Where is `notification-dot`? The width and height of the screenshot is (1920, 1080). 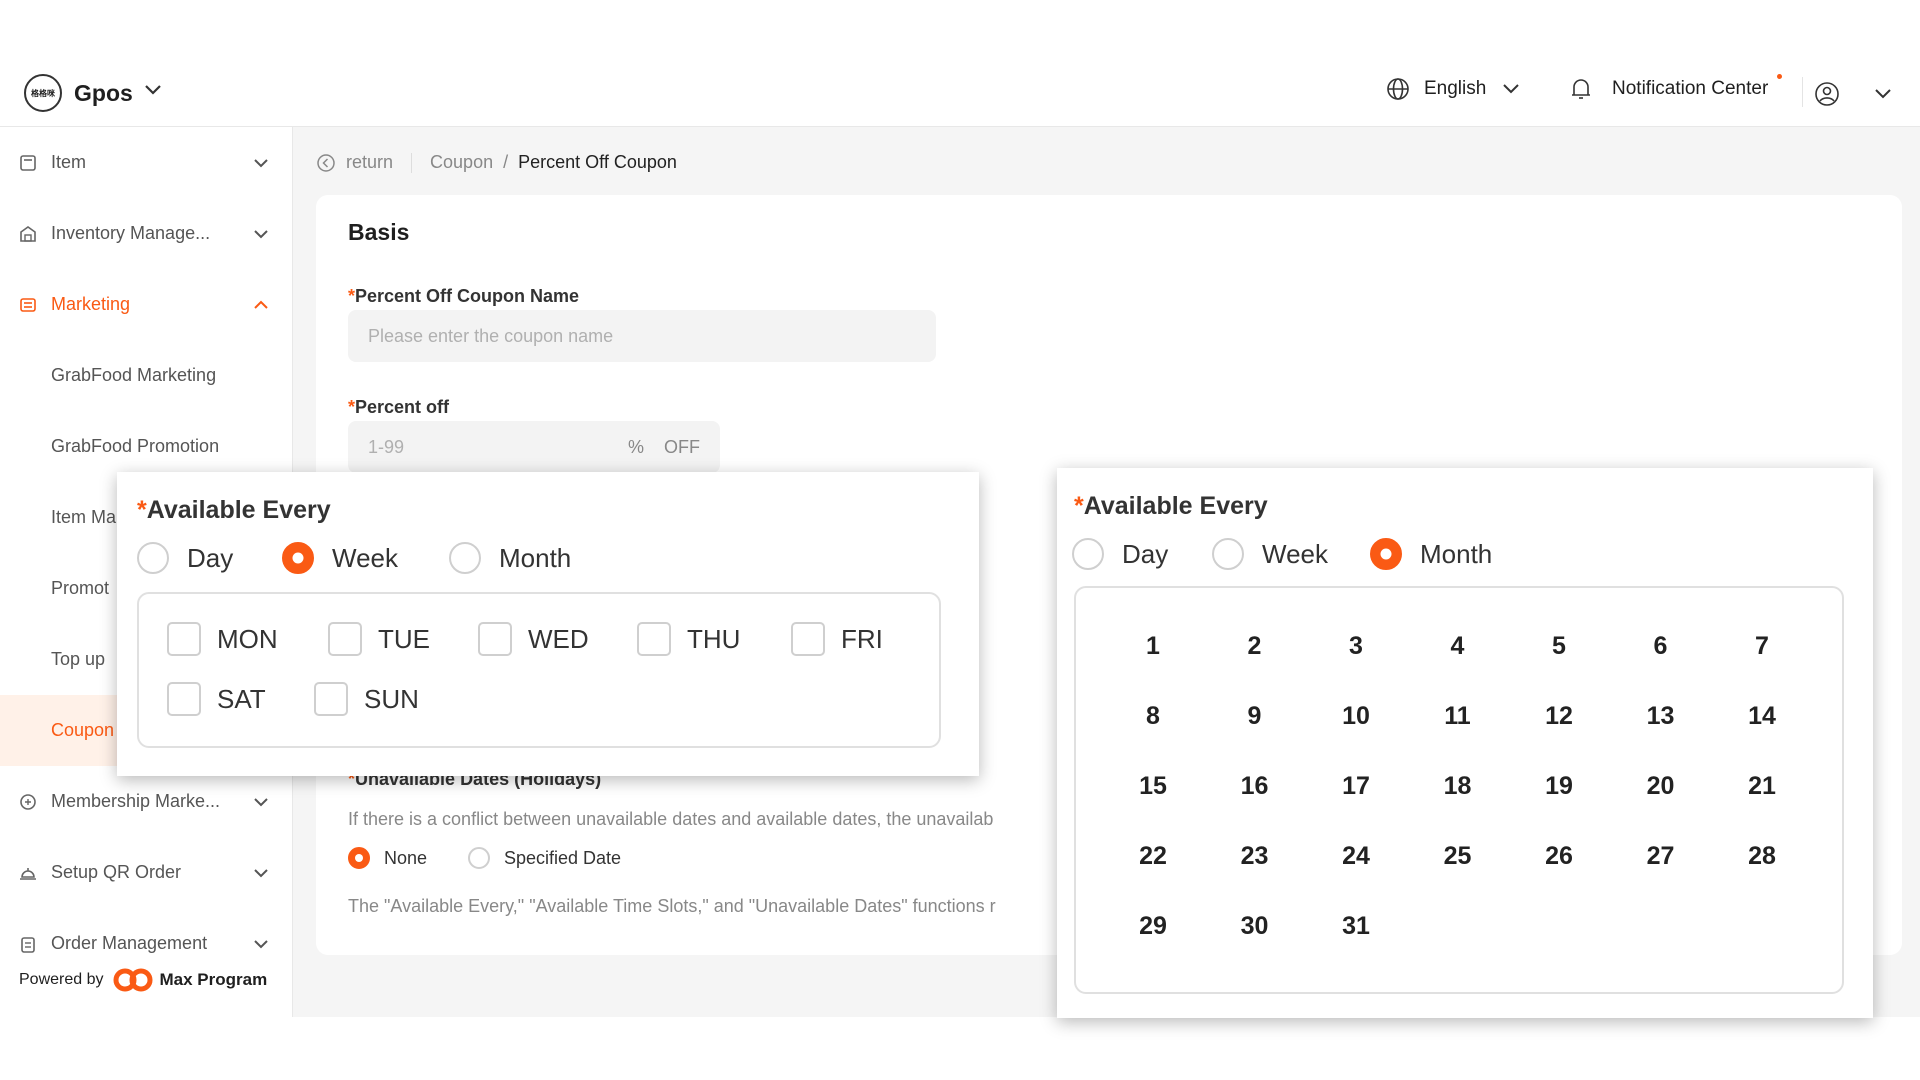
notification-dot is located at coordinates (1779, 76).